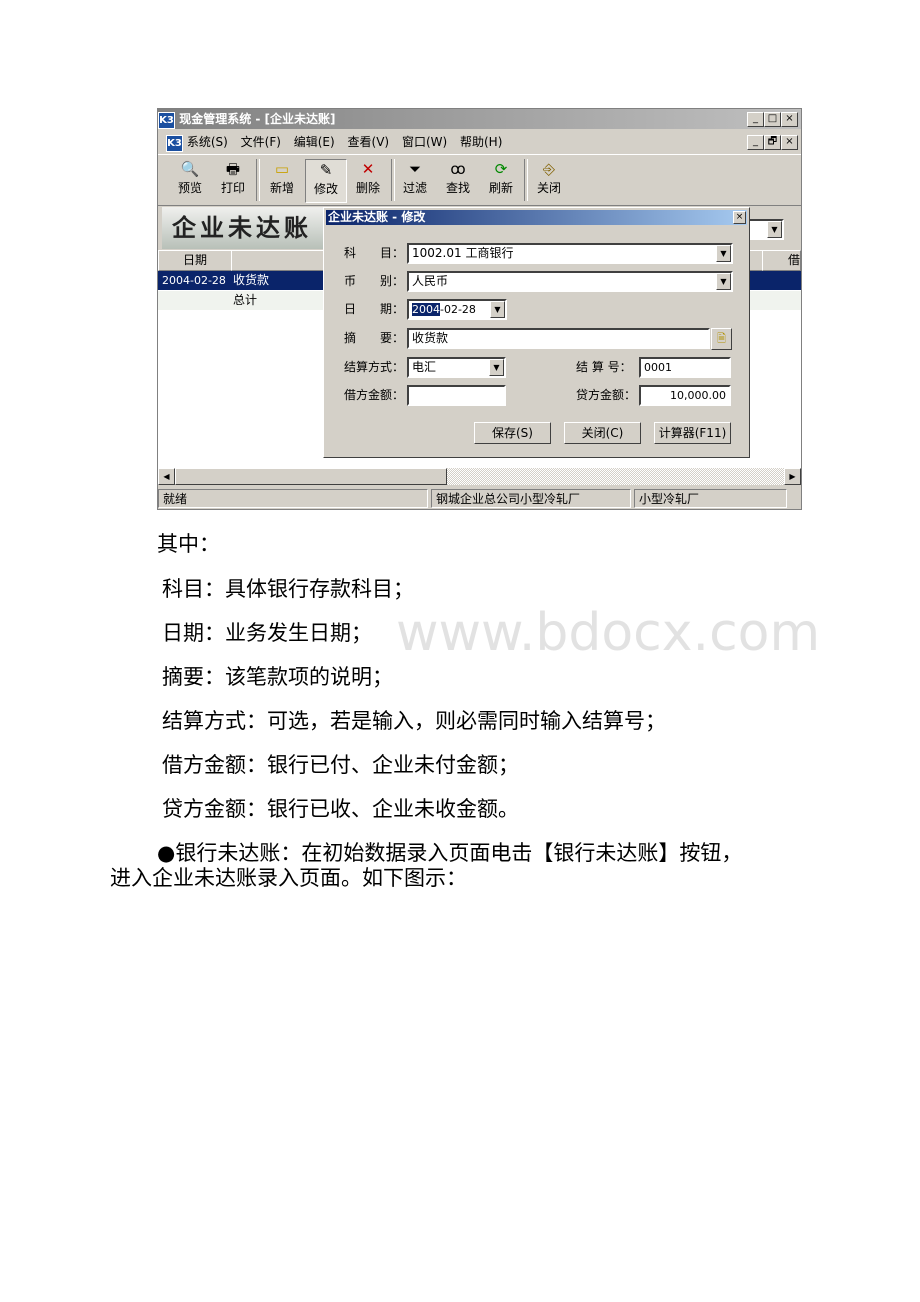 The width and height of the screenshot is (920, 1302). I want to click on doc-logo: K3, so click(174, 143).